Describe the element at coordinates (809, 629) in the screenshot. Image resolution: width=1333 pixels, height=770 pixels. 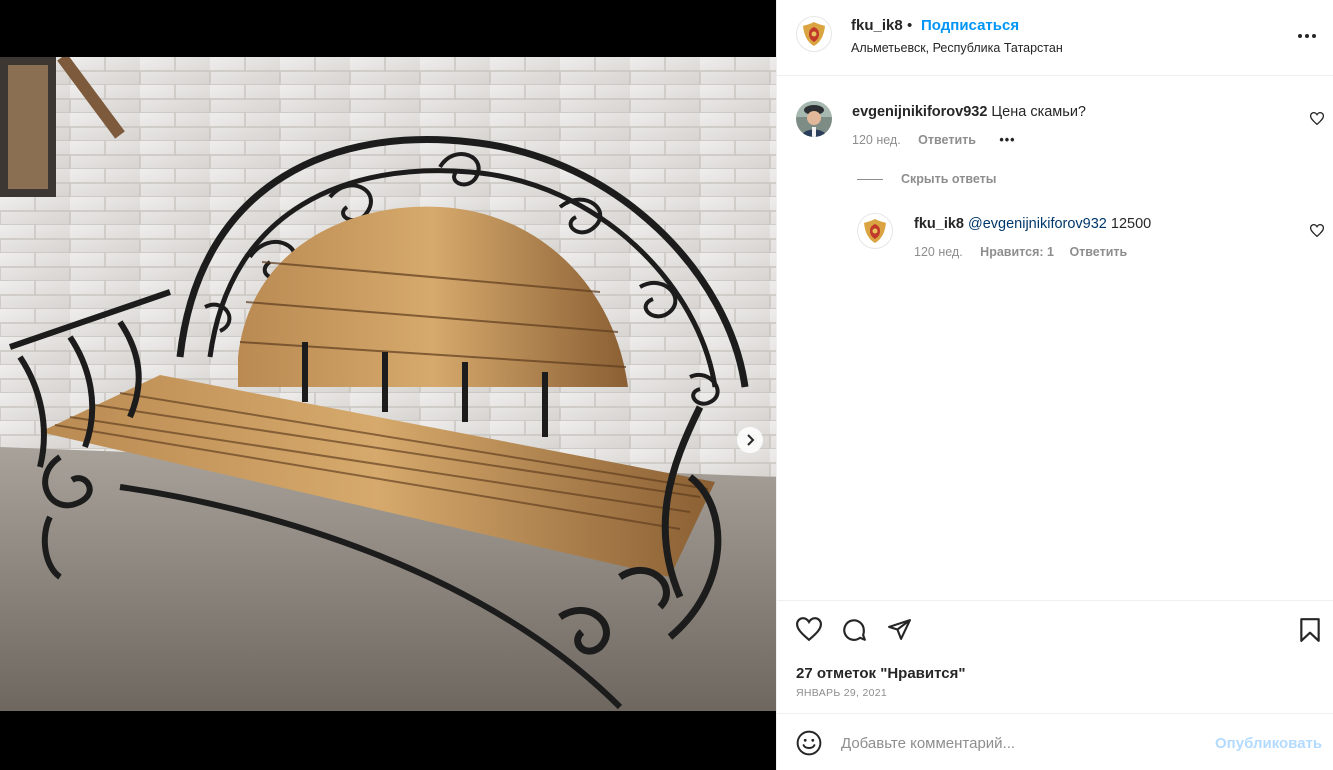
I see `like-heart-icon` at that location.